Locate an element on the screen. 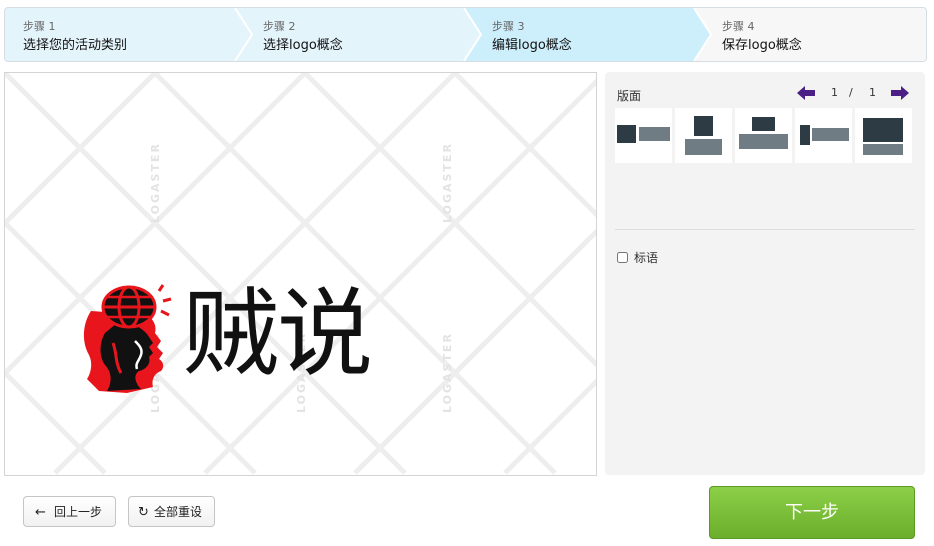  logo-text: 贼说 is located at coordinates (278, 334).